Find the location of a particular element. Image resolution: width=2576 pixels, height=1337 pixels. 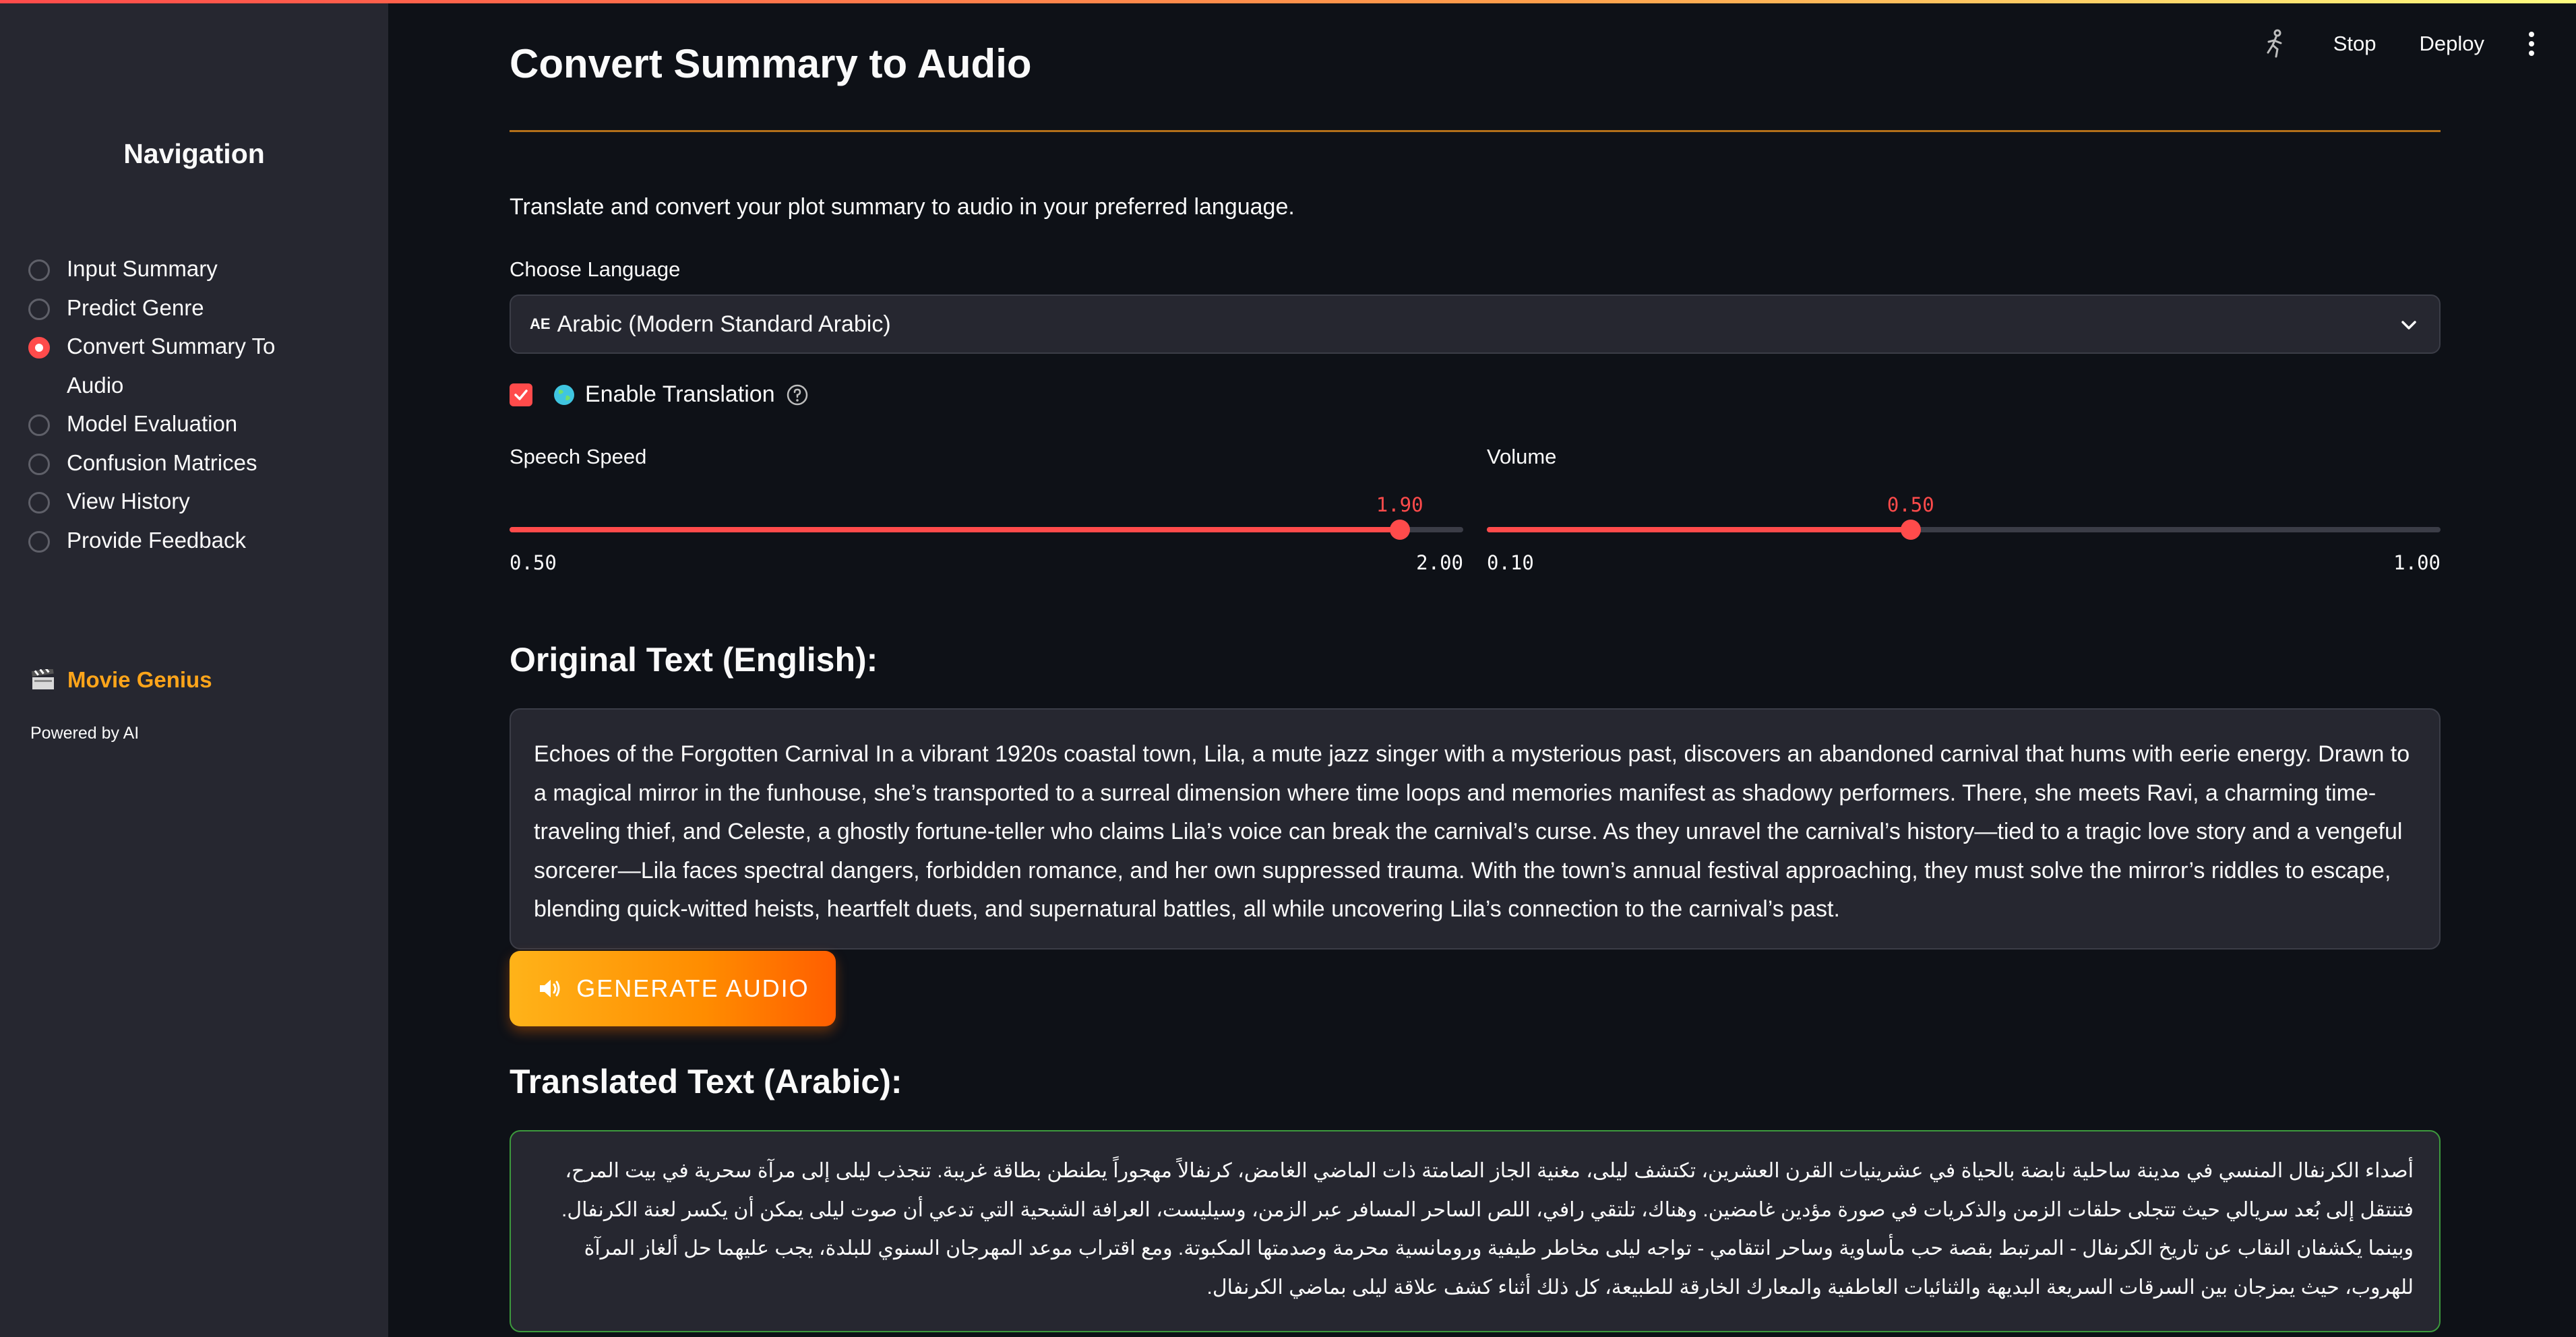

enable-translation-checkbox is located at coordinates (521, 395).